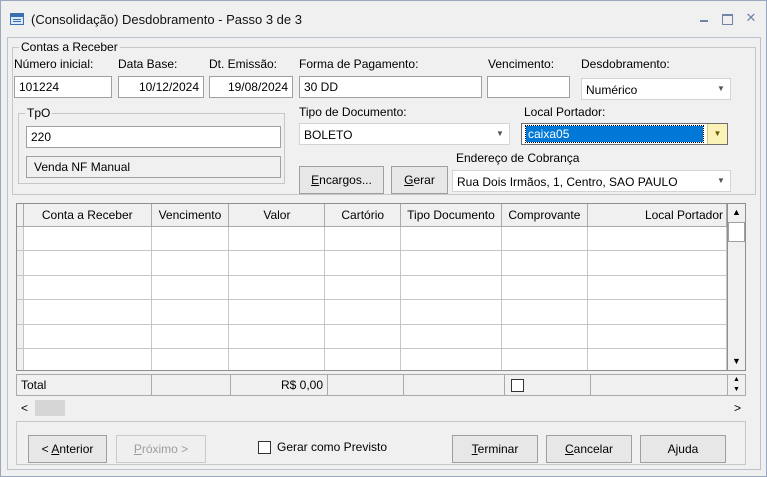 The width and height of the screenshot is (767, 477). Describe the element at coordinates (517, 386) in the screenshot. I see `comprovante-checkbox` at that location.